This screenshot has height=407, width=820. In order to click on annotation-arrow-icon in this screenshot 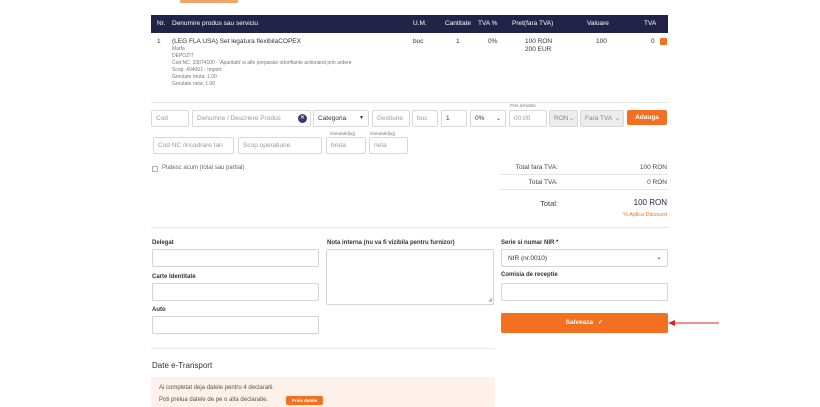, I will do `click(693, 323)`.